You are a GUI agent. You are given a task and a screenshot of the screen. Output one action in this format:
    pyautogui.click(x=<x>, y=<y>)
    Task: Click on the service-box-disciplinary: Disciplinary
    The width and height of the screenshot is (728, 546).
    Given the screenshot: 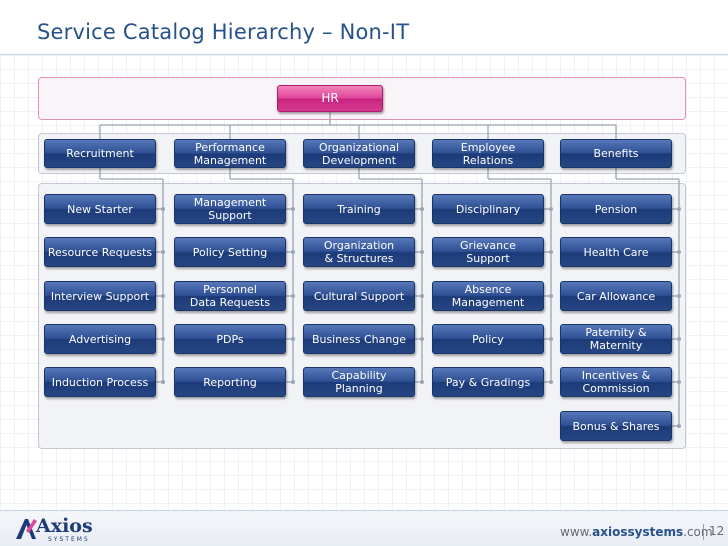 What is the action you would take?
    pyautogui.click(x=488, y=209)
    